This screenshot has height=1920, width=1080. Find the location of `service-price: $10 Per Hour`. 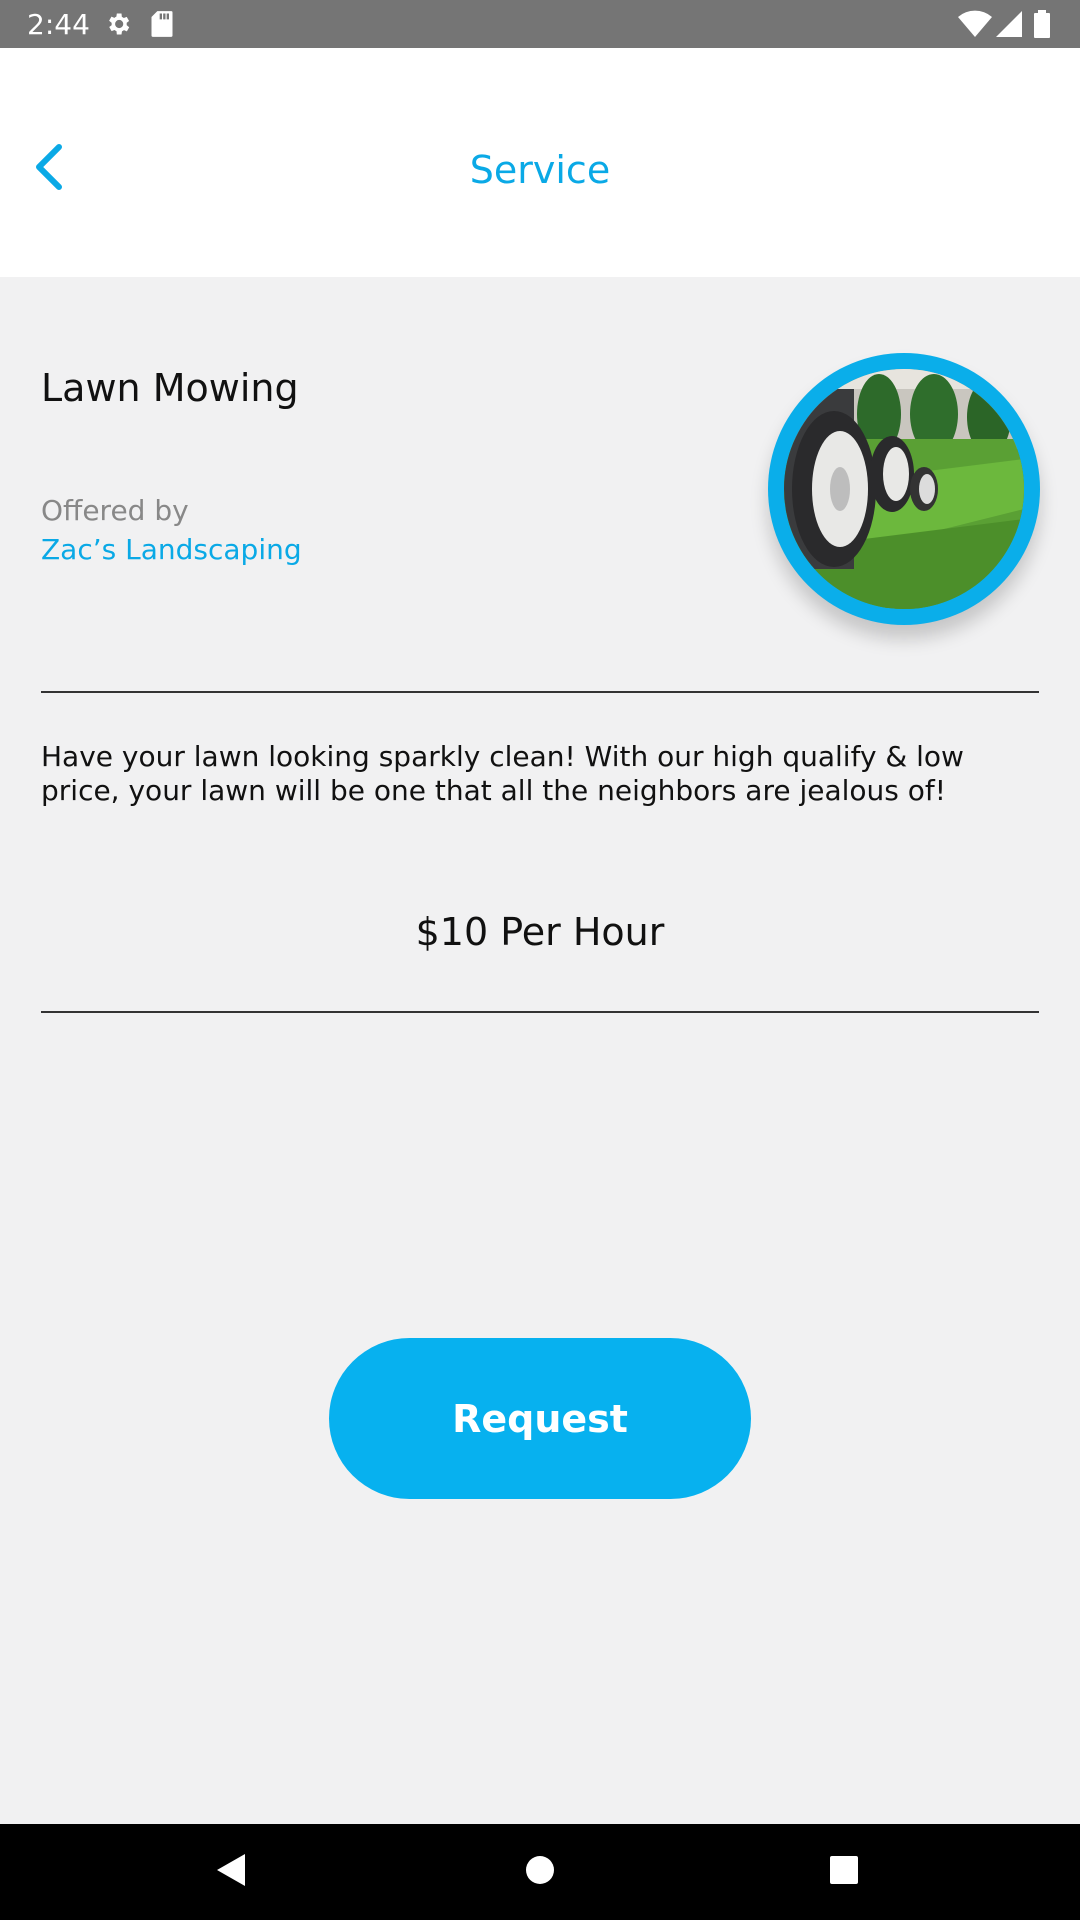

service-price: $10 Per Hour is located at coordinates (540, 932).